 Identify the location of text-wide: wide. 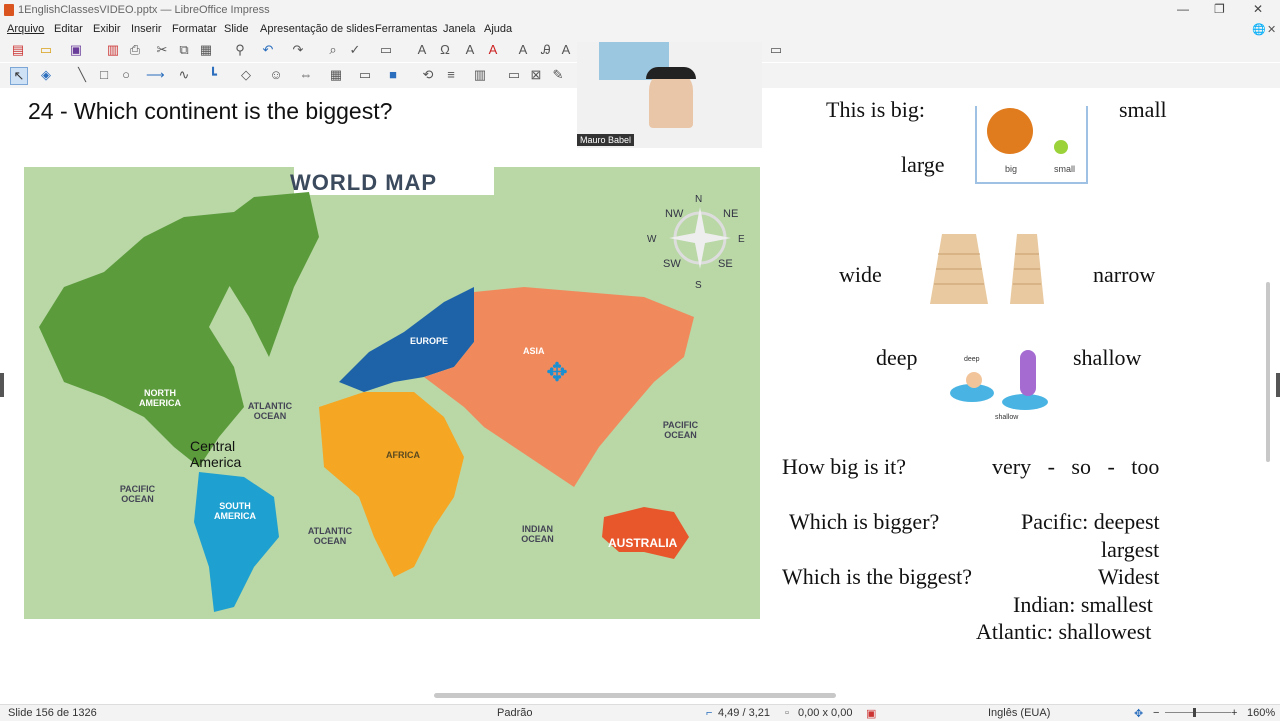
(860, 274).